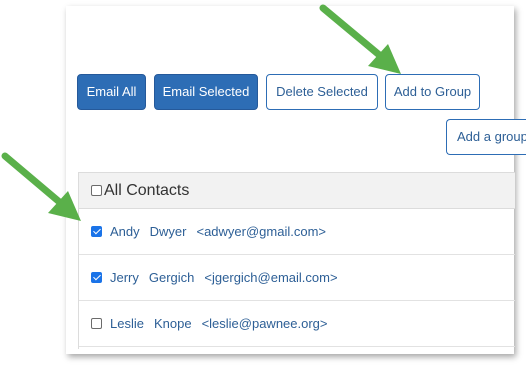 This screenshot has height=370, width=528. I want to click on contact-row: Jerry Gergich <jgergich@email.com>, so click(297, 278).